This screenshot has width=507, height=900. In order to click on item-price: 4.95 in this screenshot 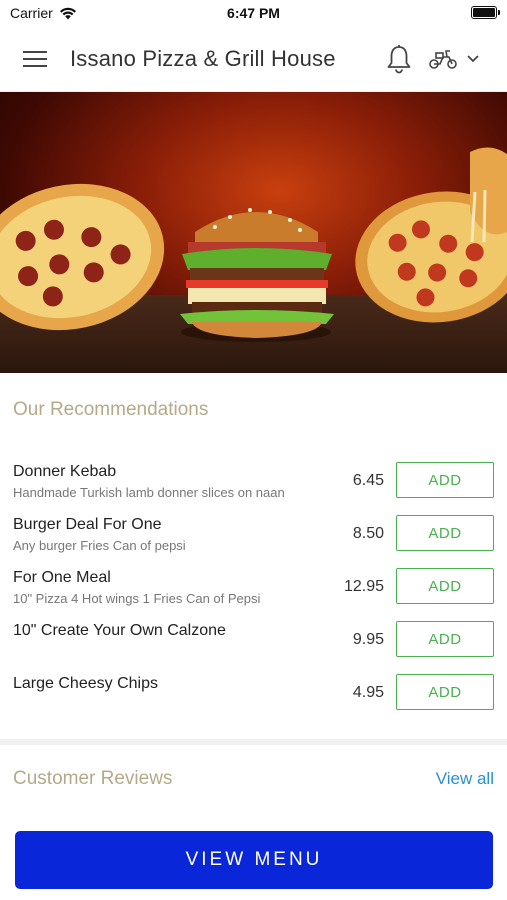, I will do `click(368, 692)`.